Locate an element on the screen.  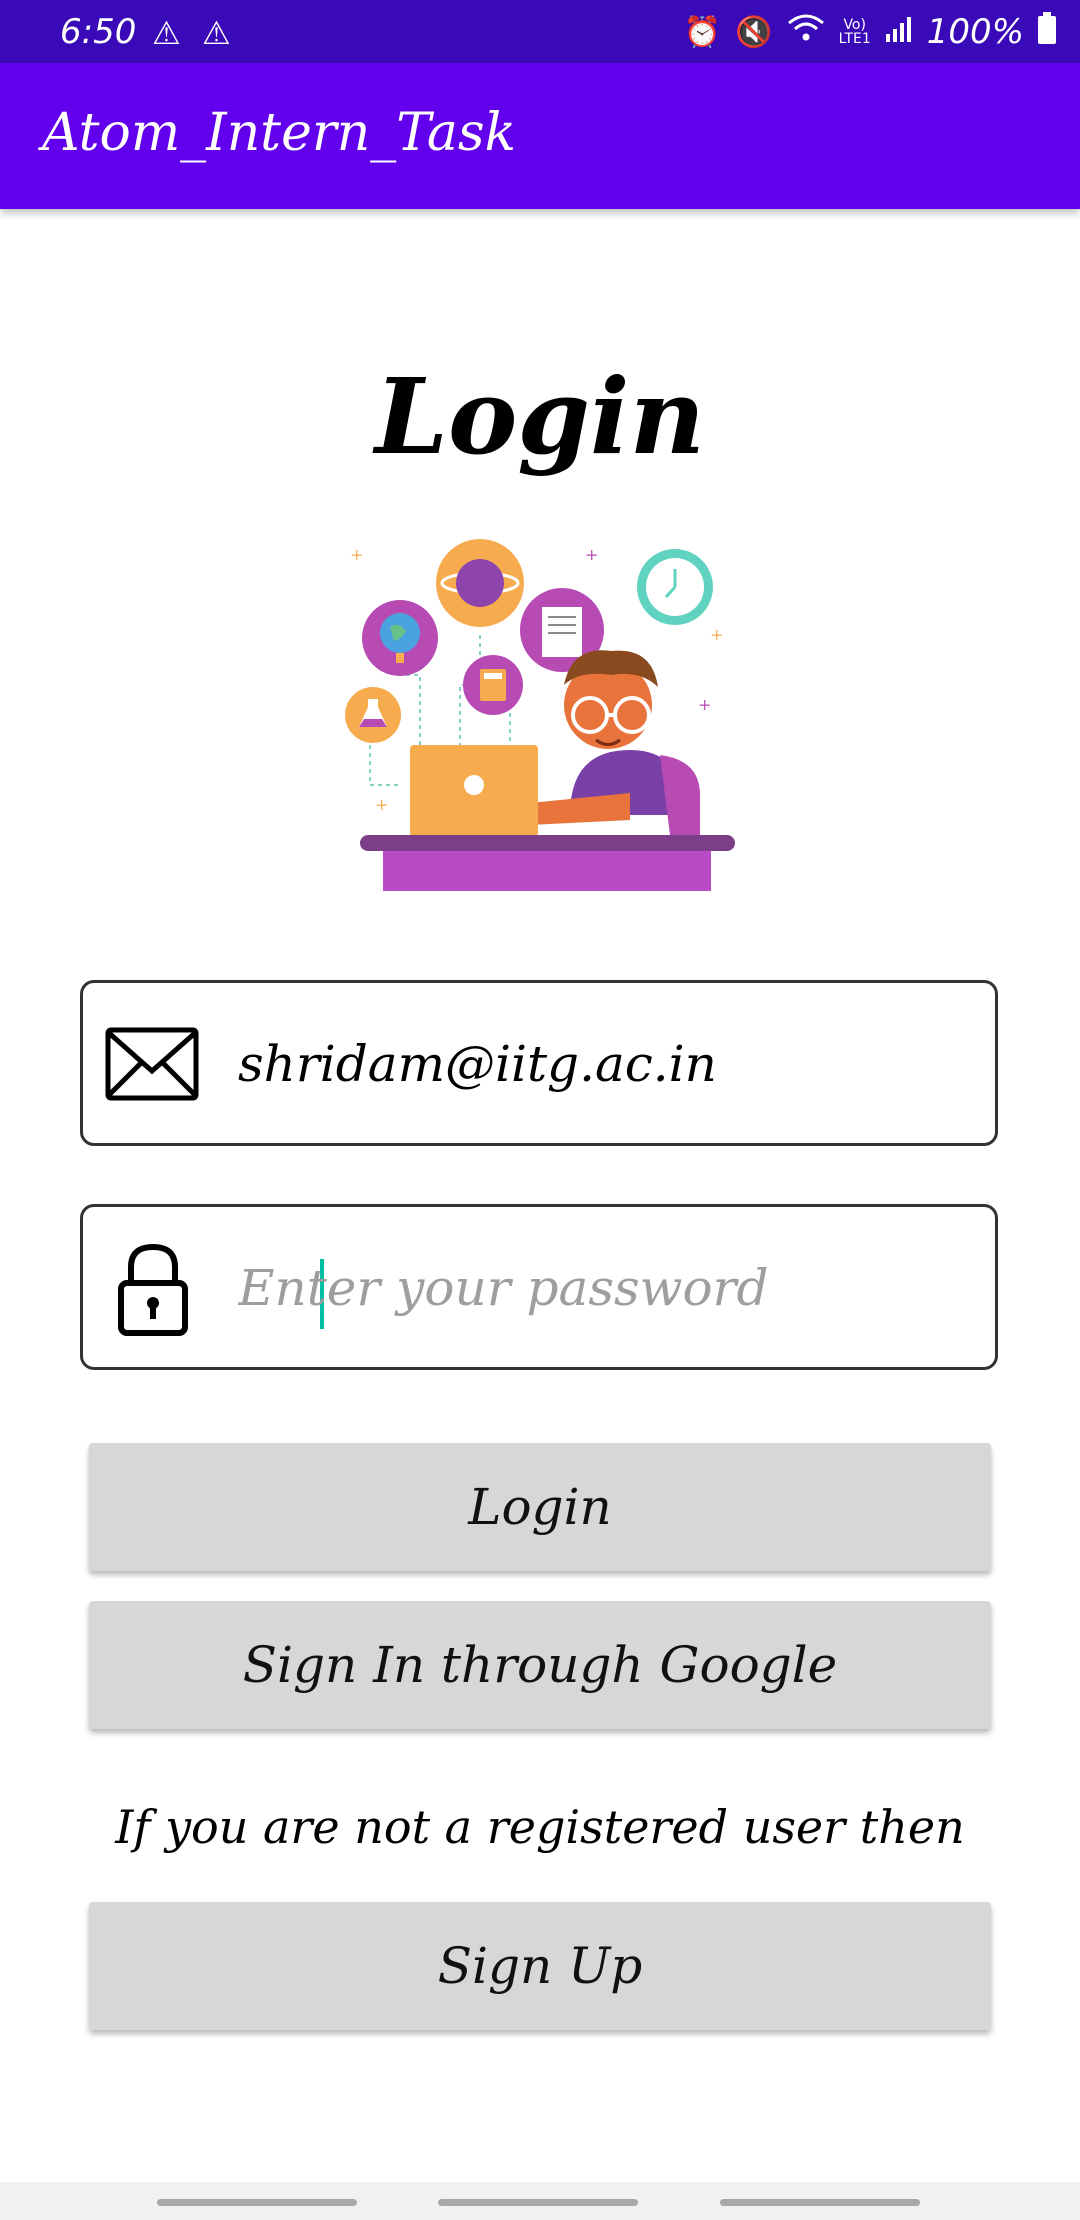
nav-recents-pill is located at coordinates (820, 2202).